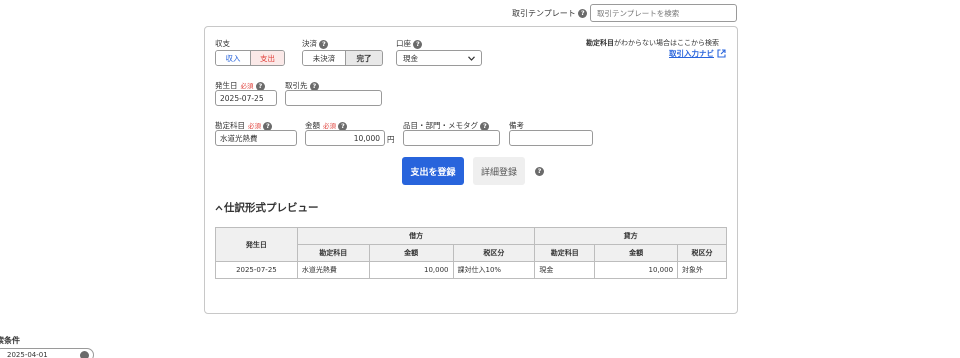 This screenshot has width=960, height=358. What do you see at coordinates (324, 58) in the screenshot?
I see `unsettled-option: 未決済` at bounding box center [324, 58].